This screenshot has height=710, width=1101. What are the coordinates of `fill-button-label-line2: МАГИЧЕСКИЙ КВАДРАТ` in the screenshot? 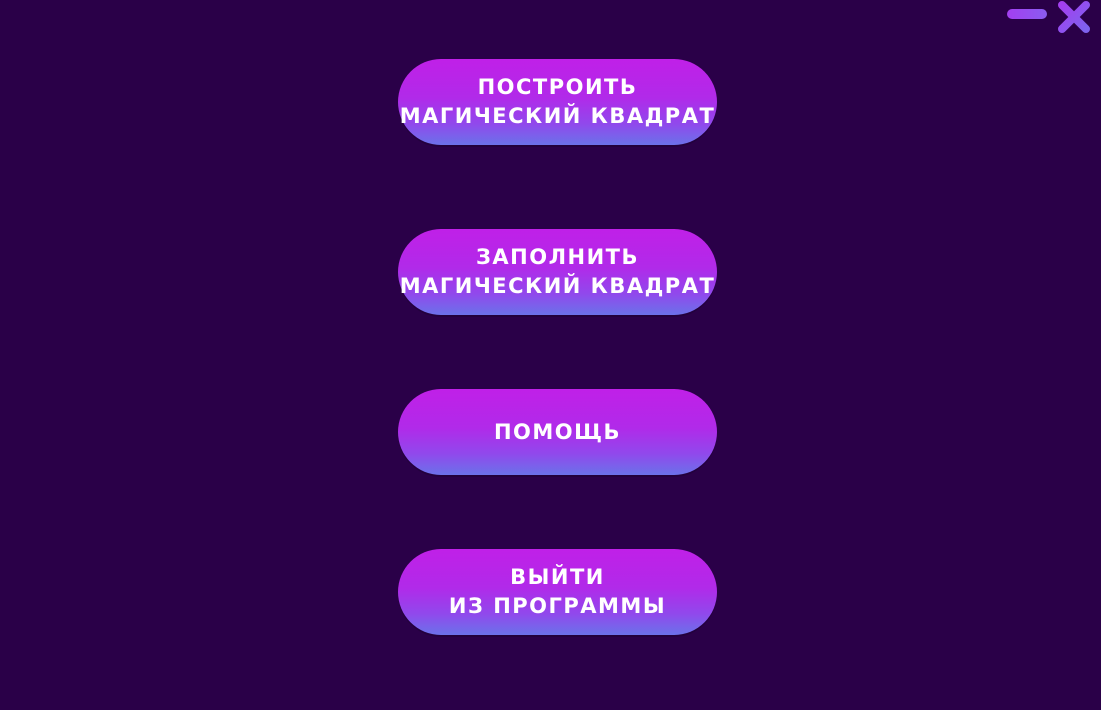 It's located at (557, 286).